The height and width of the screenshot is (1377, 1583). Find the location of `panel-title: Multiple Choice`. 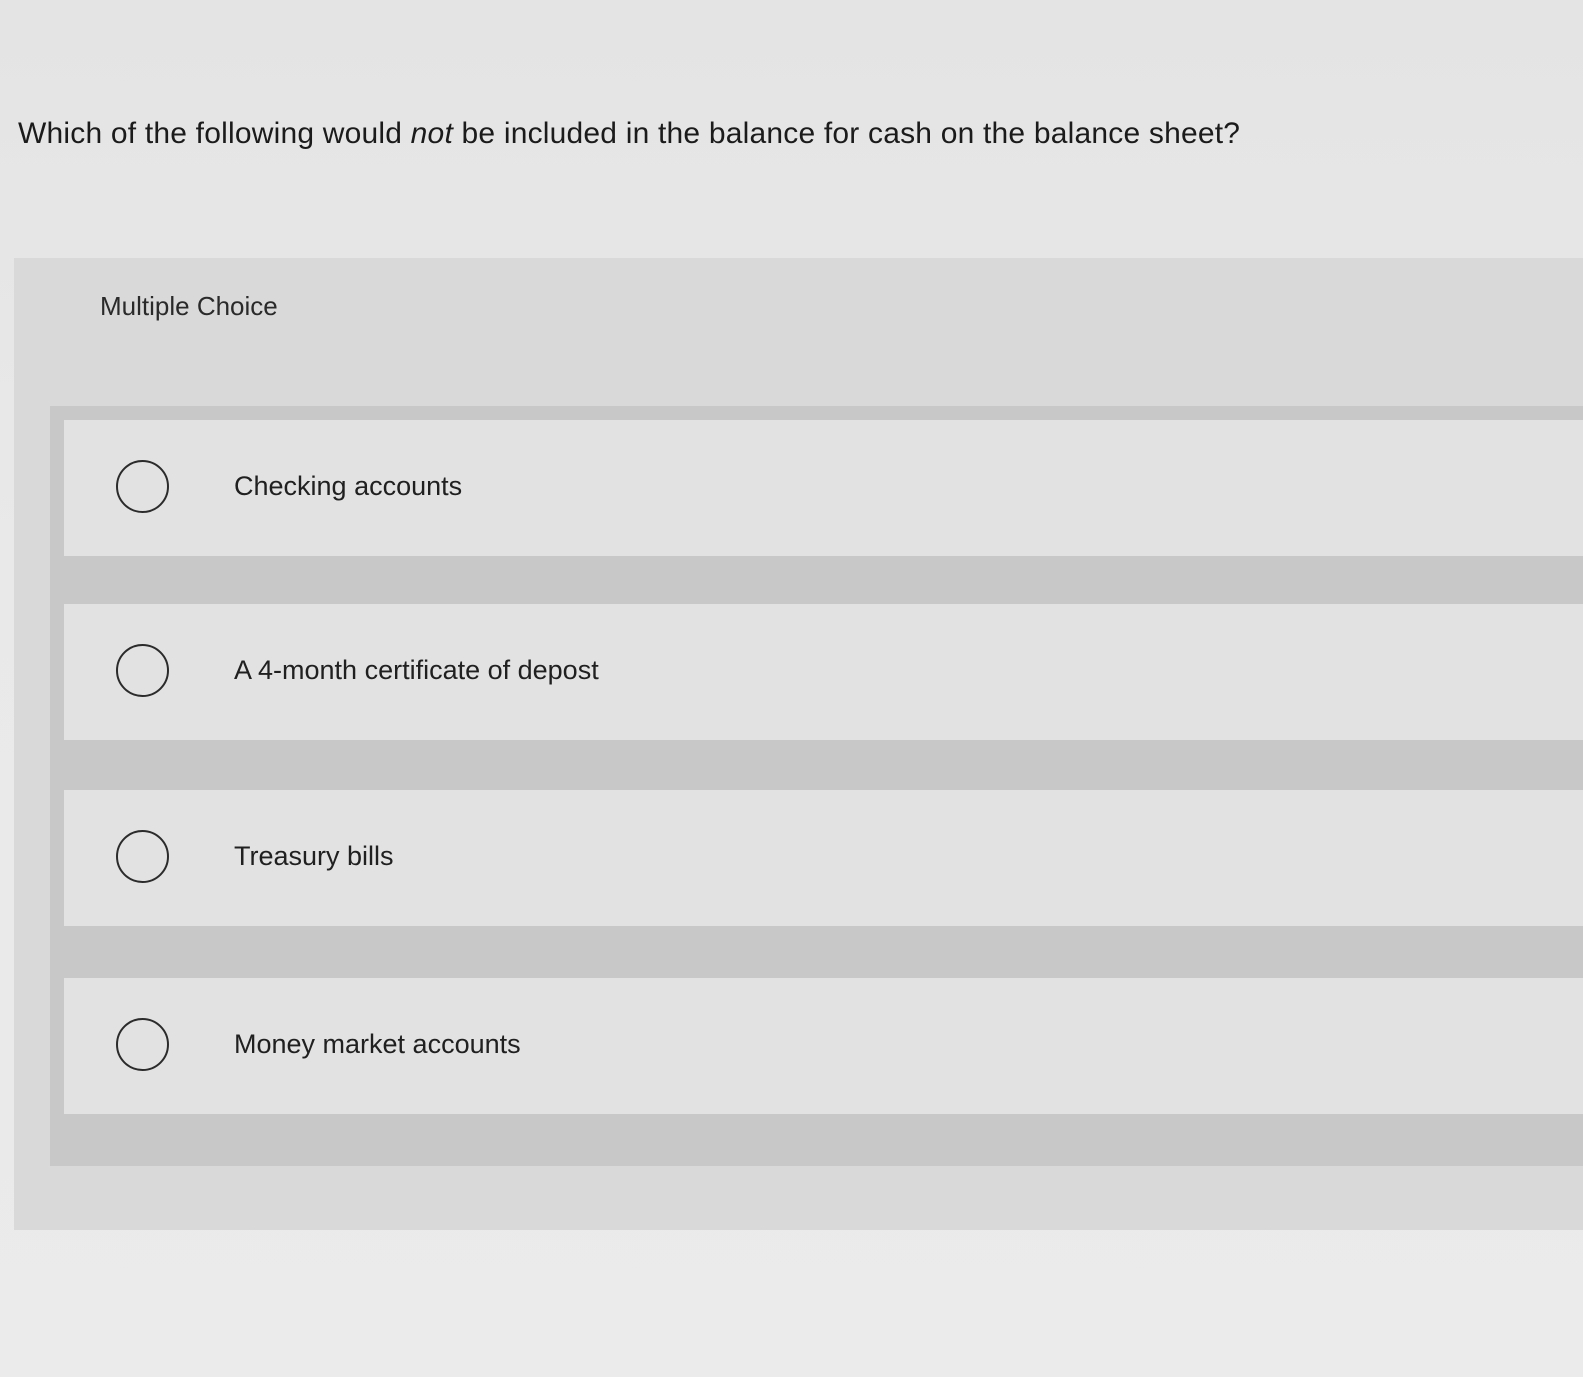

panel-title: Multiple Choice is located at coordinates (189, 306).